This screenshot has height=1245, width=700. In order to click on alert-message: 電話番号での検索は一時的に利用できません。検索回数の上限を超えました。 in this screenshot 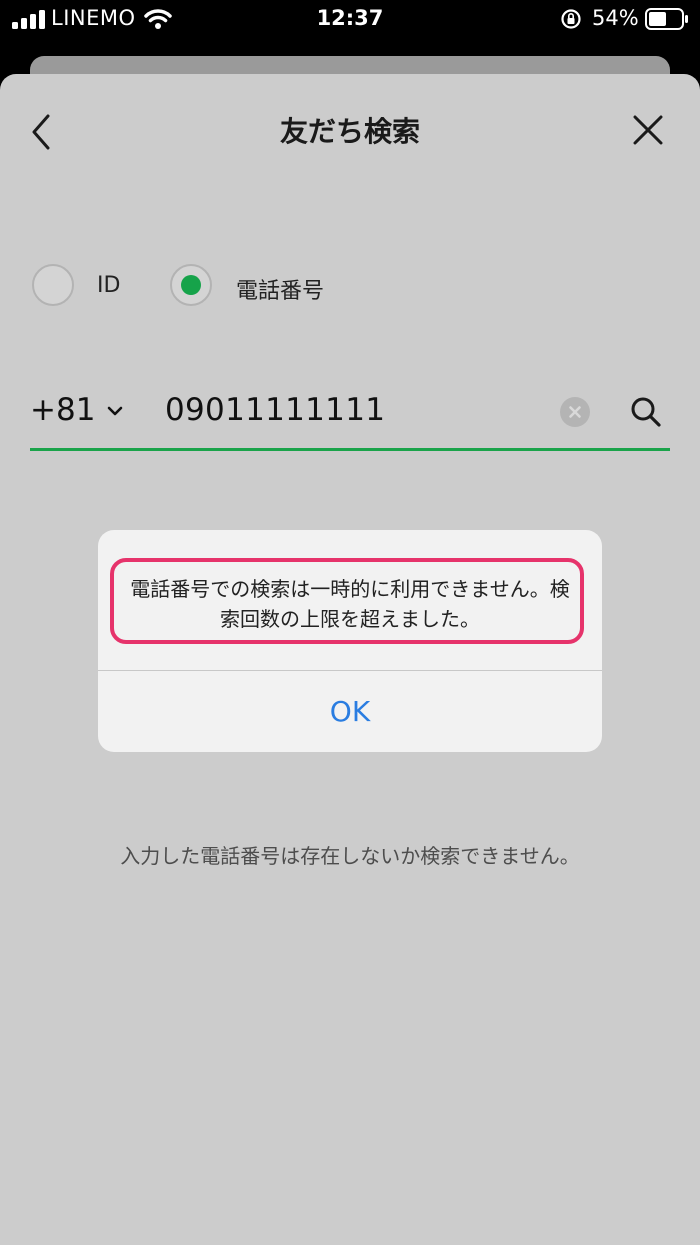, I will do `click(350, 604)`.